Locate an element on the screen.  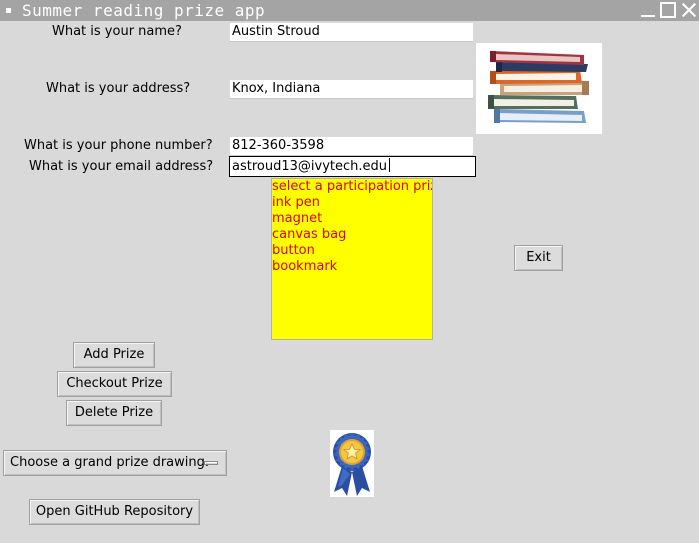
phone-input: 812-360-3598 is located at coordinates (351, 146).